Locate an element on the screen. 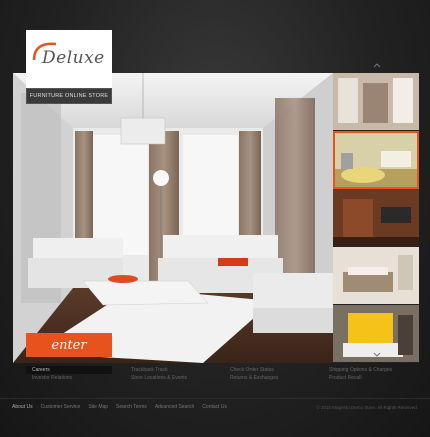  links-column-1: Careers Investor Relations is located at coordinates (75, 374).